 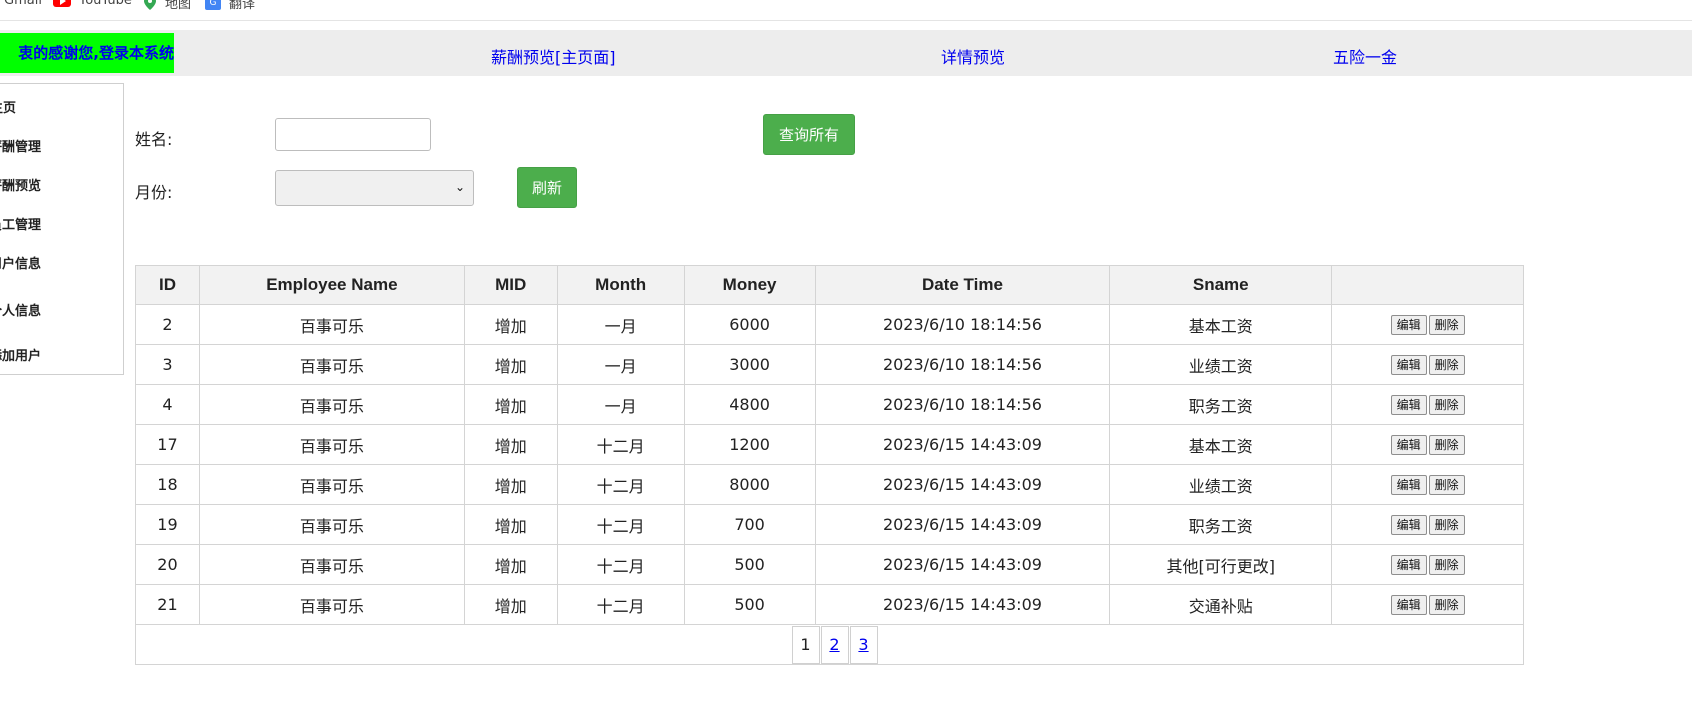 I want to click on page-link-3: 3, so click(x=863, y=644).